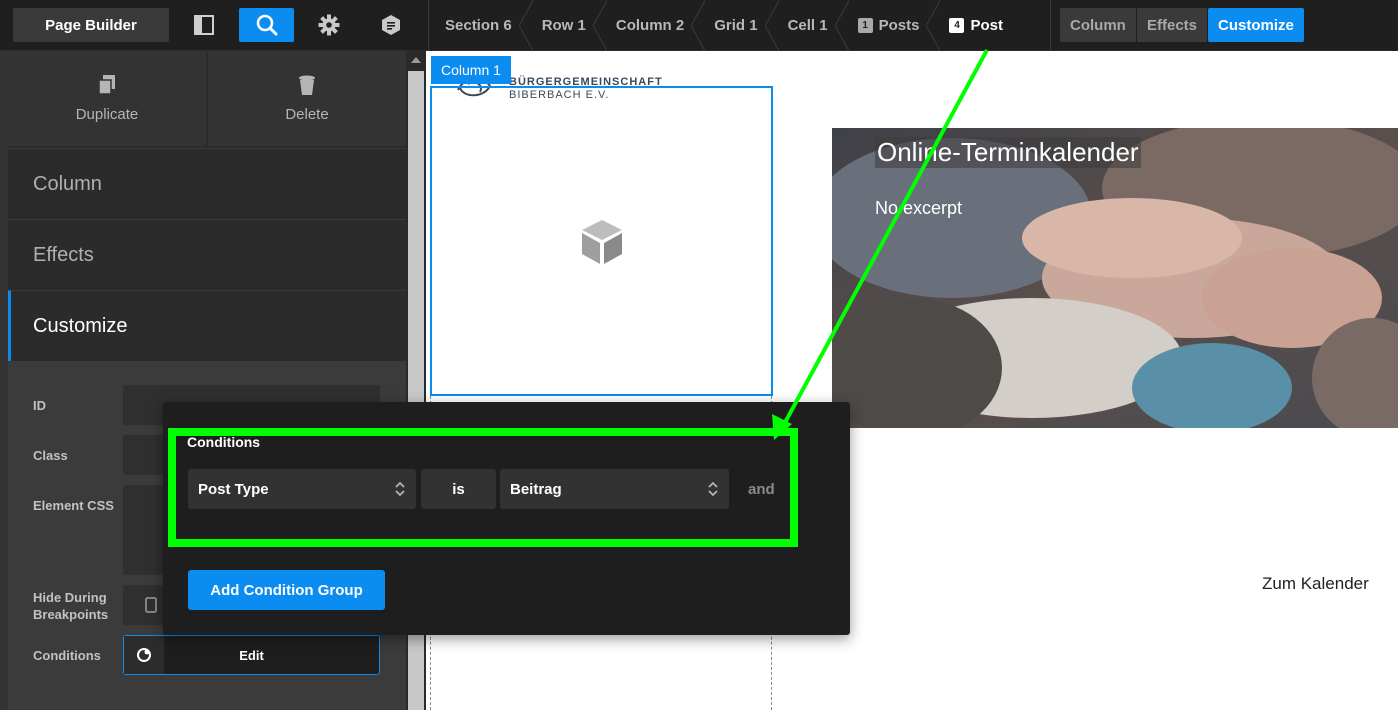 The width and height of the screenshot is (1398, 710). I want to click on scroll-up-arrow-icon, so click(416, 60).